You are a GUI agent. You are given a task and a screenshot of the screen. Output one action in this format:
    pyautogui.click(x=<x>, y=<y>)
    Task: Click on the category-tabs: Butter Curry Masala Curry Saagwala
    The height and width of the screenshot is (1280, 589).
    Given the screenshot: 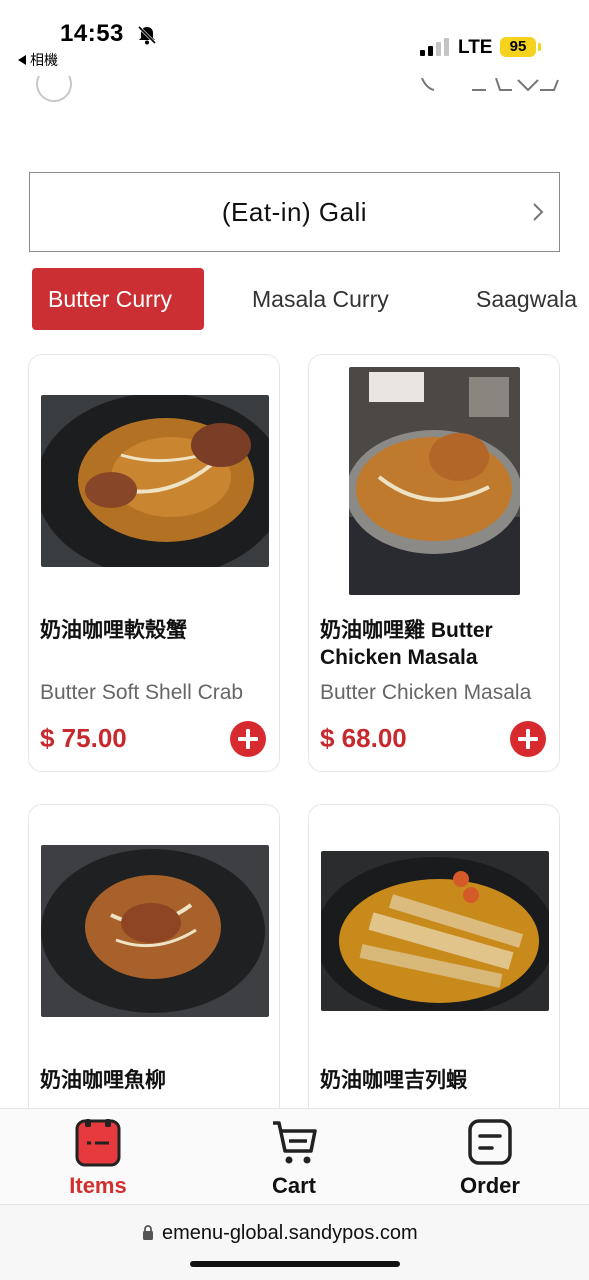 What is the action you would take?
    pyautogui.click(x=294, y=300)
    